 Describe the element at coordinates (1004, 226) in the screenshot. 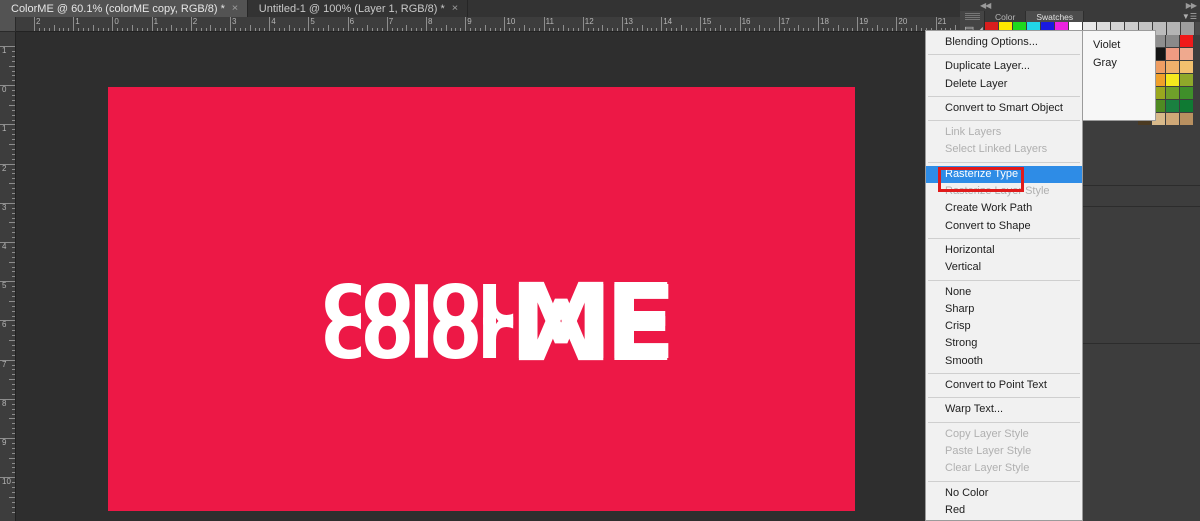

I see `menu-item-convert-to-shape: Convert to Shape` at that location.